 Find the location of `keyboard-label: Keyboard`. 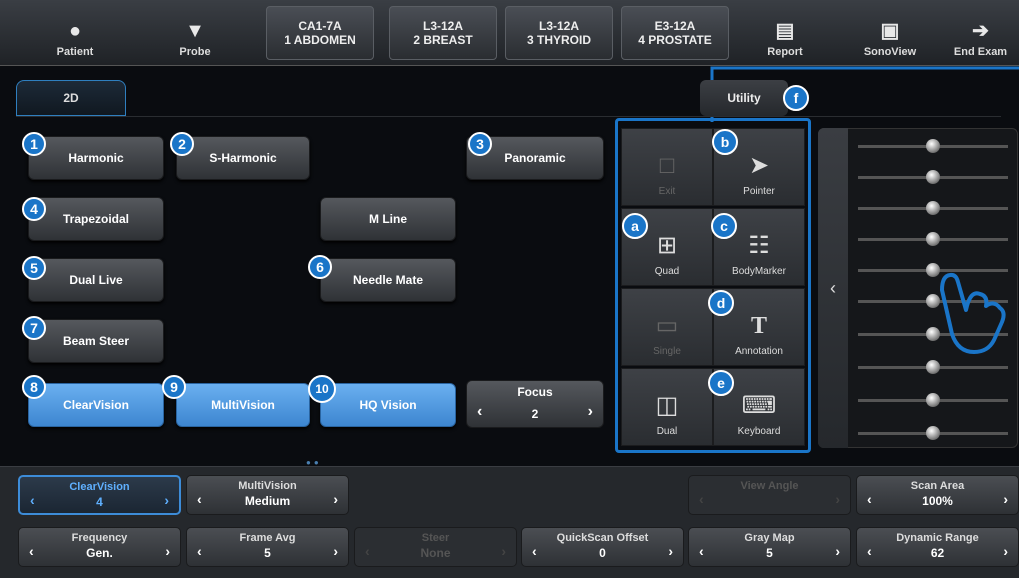

keyboard-label: Keyboard is located at coordinates (759, 431).